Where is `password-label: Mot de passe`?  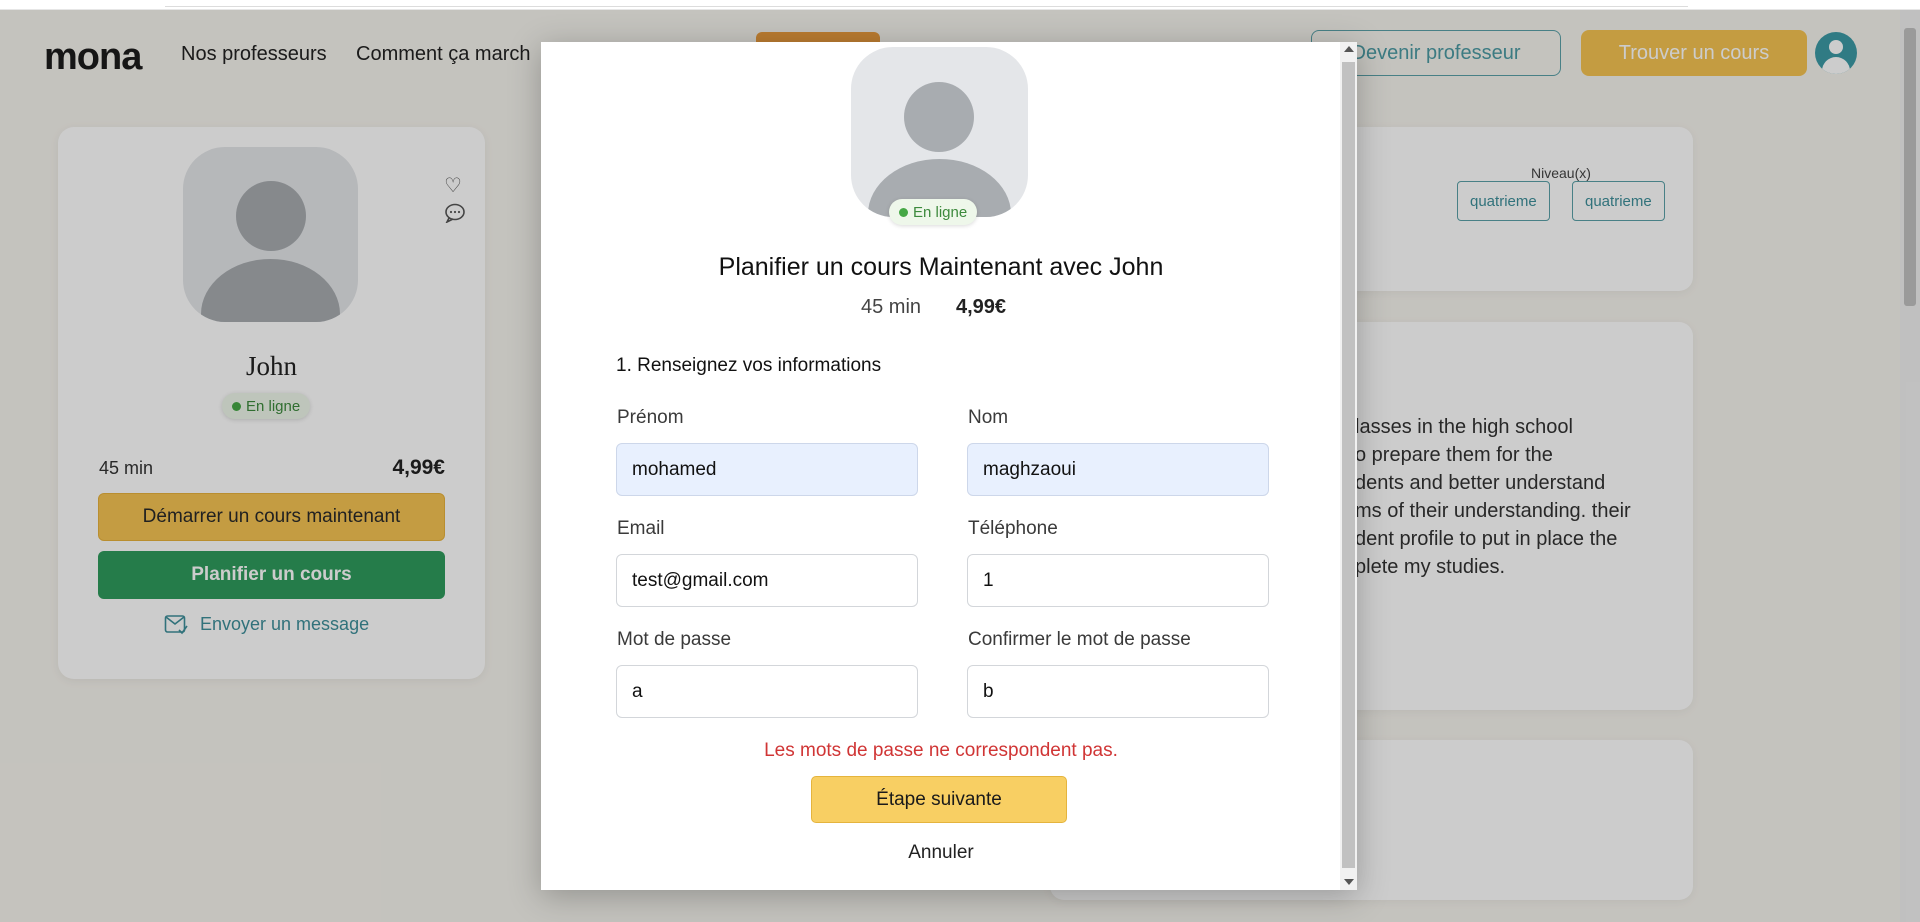 password-label: Mot de passe is located at coordinates (674, 639).